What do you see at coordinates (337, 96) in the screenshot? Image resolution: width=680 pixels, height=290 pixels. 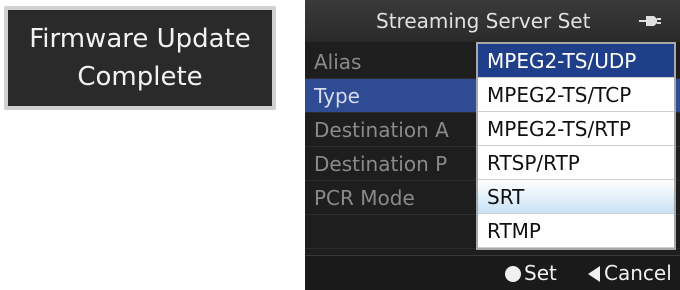 I see `menu-row-label: Type` at bounding box center [337, 96].